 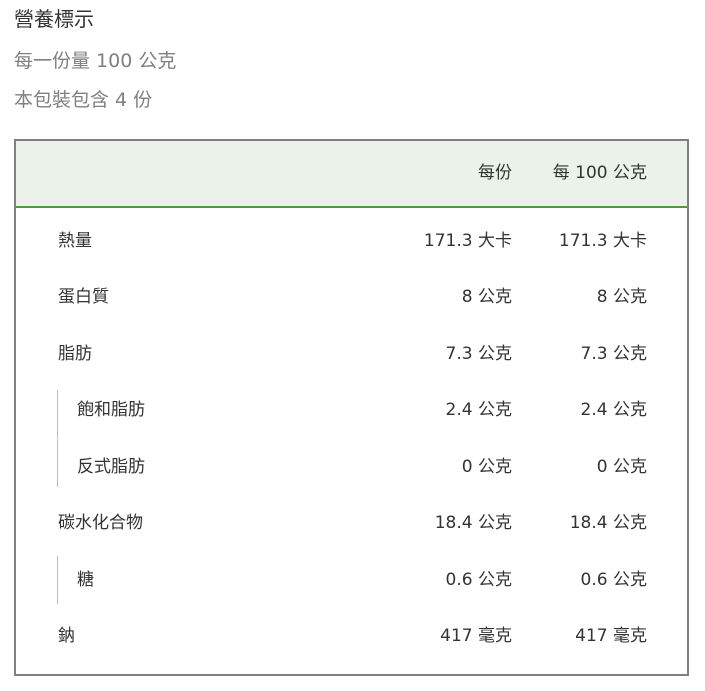 I want to click on table-row-trans-fat: 反式脂肪 0 公克 0 公克, so click(x=351, y=467).